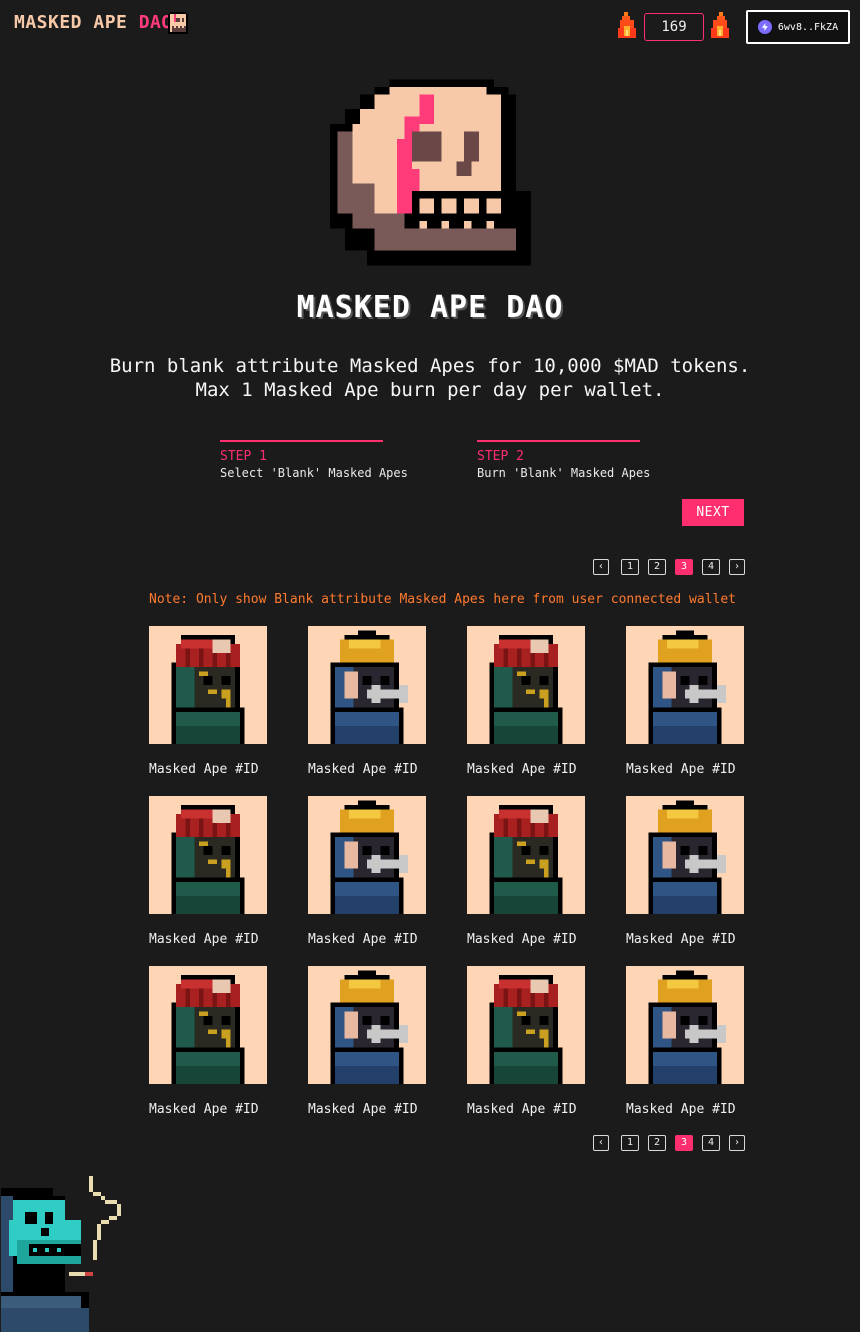  Describe the element at coordinates (669, 567) in the screenshot. I see `pagination-top: ‹ 1 2 3 4 ›` at that location.